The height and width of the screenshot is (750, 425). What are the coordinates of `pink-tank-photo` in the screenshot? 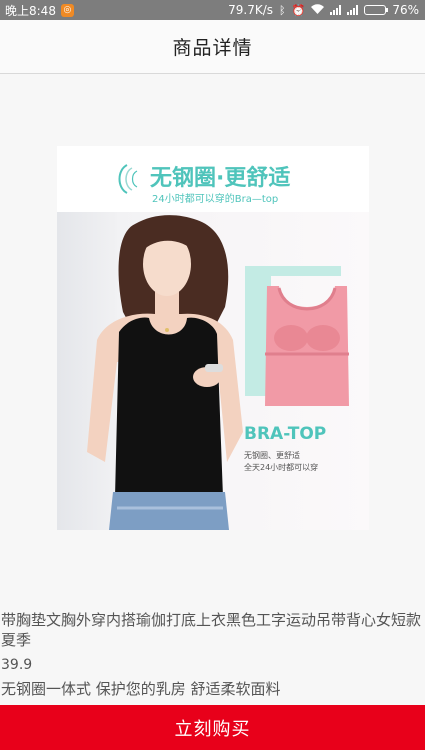 It's located at (307, 346).